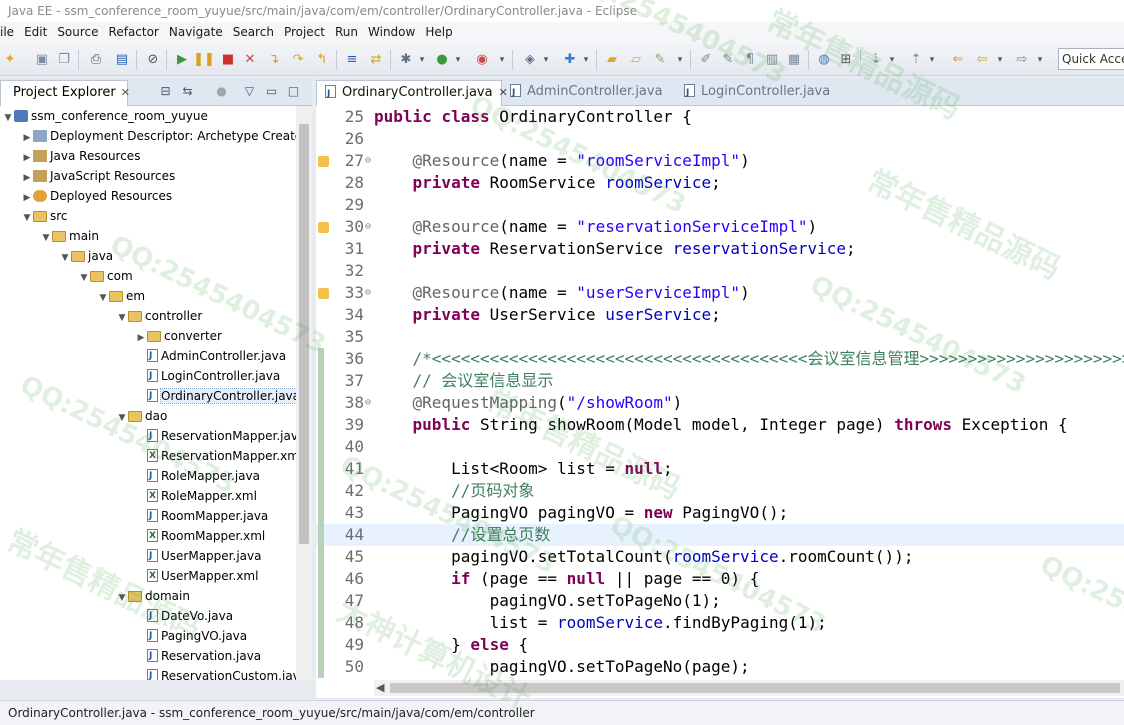  I want to click on minimize-icon: ▭, so click(271, 91).